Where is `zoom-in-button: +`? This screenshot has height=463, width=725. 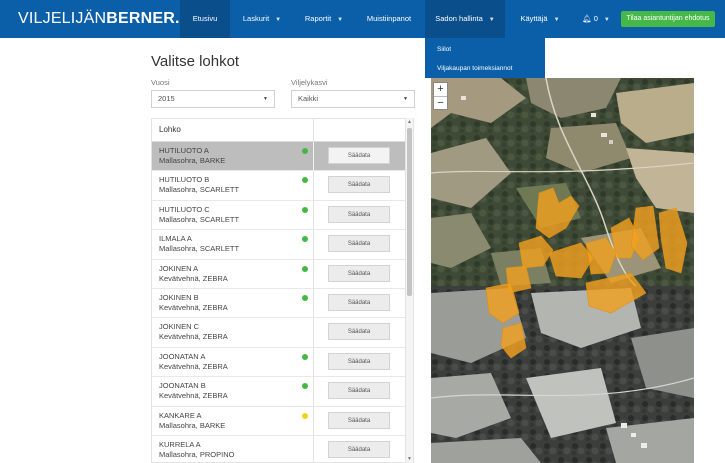 zoom-in-button: + is located at coordinates (440, 90).